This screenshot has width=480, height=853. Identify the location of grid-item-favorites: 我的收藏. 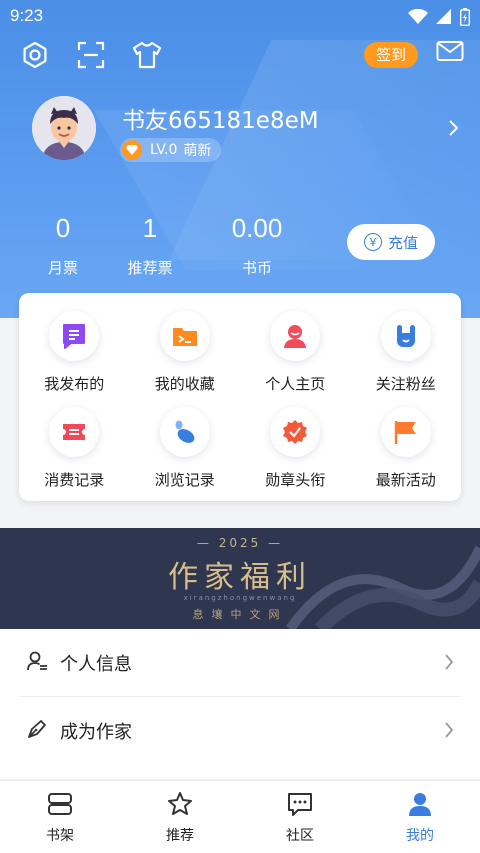
(185, 359).